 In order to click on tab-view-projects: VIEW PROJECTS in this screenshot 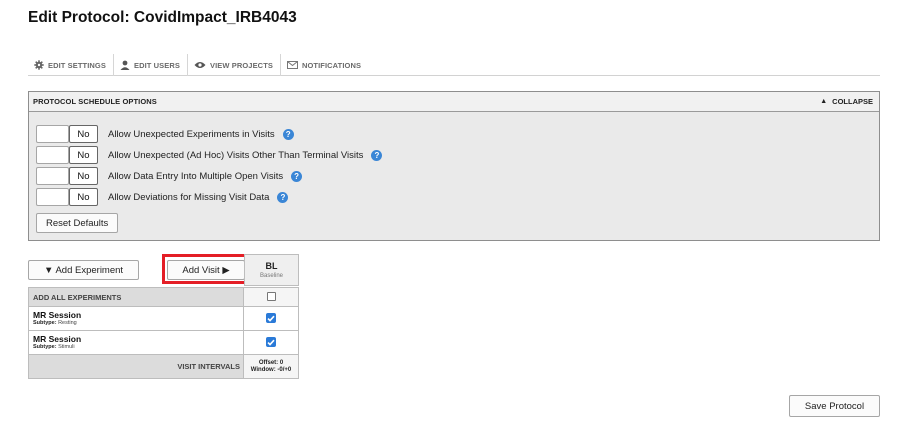, I will do `click(234, 65)`.